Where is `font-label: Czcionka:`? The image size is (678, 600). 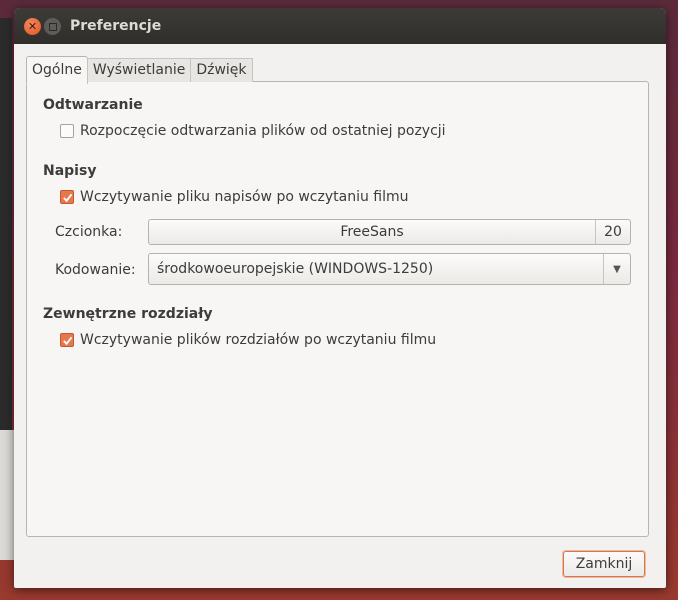
font-label: Czcionka: is located at coordinates (89, 232).